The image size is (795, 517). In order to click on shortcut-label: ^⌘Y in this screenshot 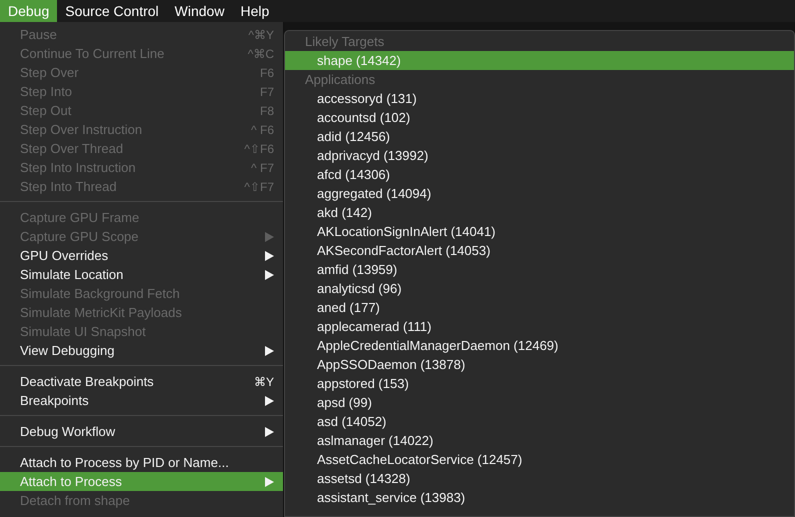, I will do `click(261, 35)`.